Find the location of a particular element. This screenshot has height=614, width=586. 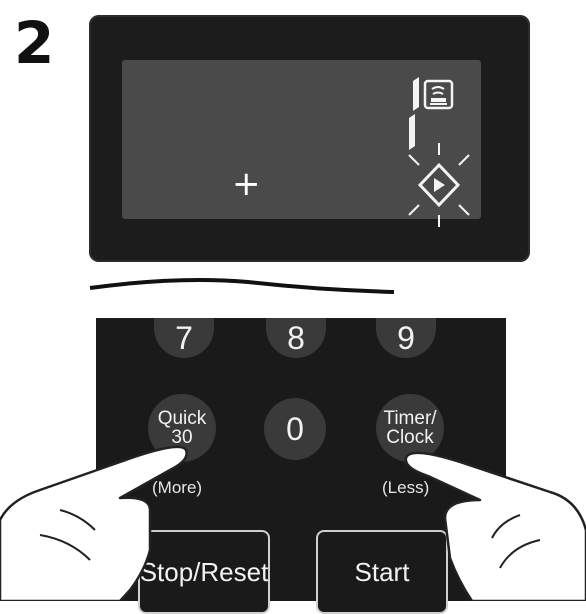

segment-digit-icon is located at coordinates (414, 113).